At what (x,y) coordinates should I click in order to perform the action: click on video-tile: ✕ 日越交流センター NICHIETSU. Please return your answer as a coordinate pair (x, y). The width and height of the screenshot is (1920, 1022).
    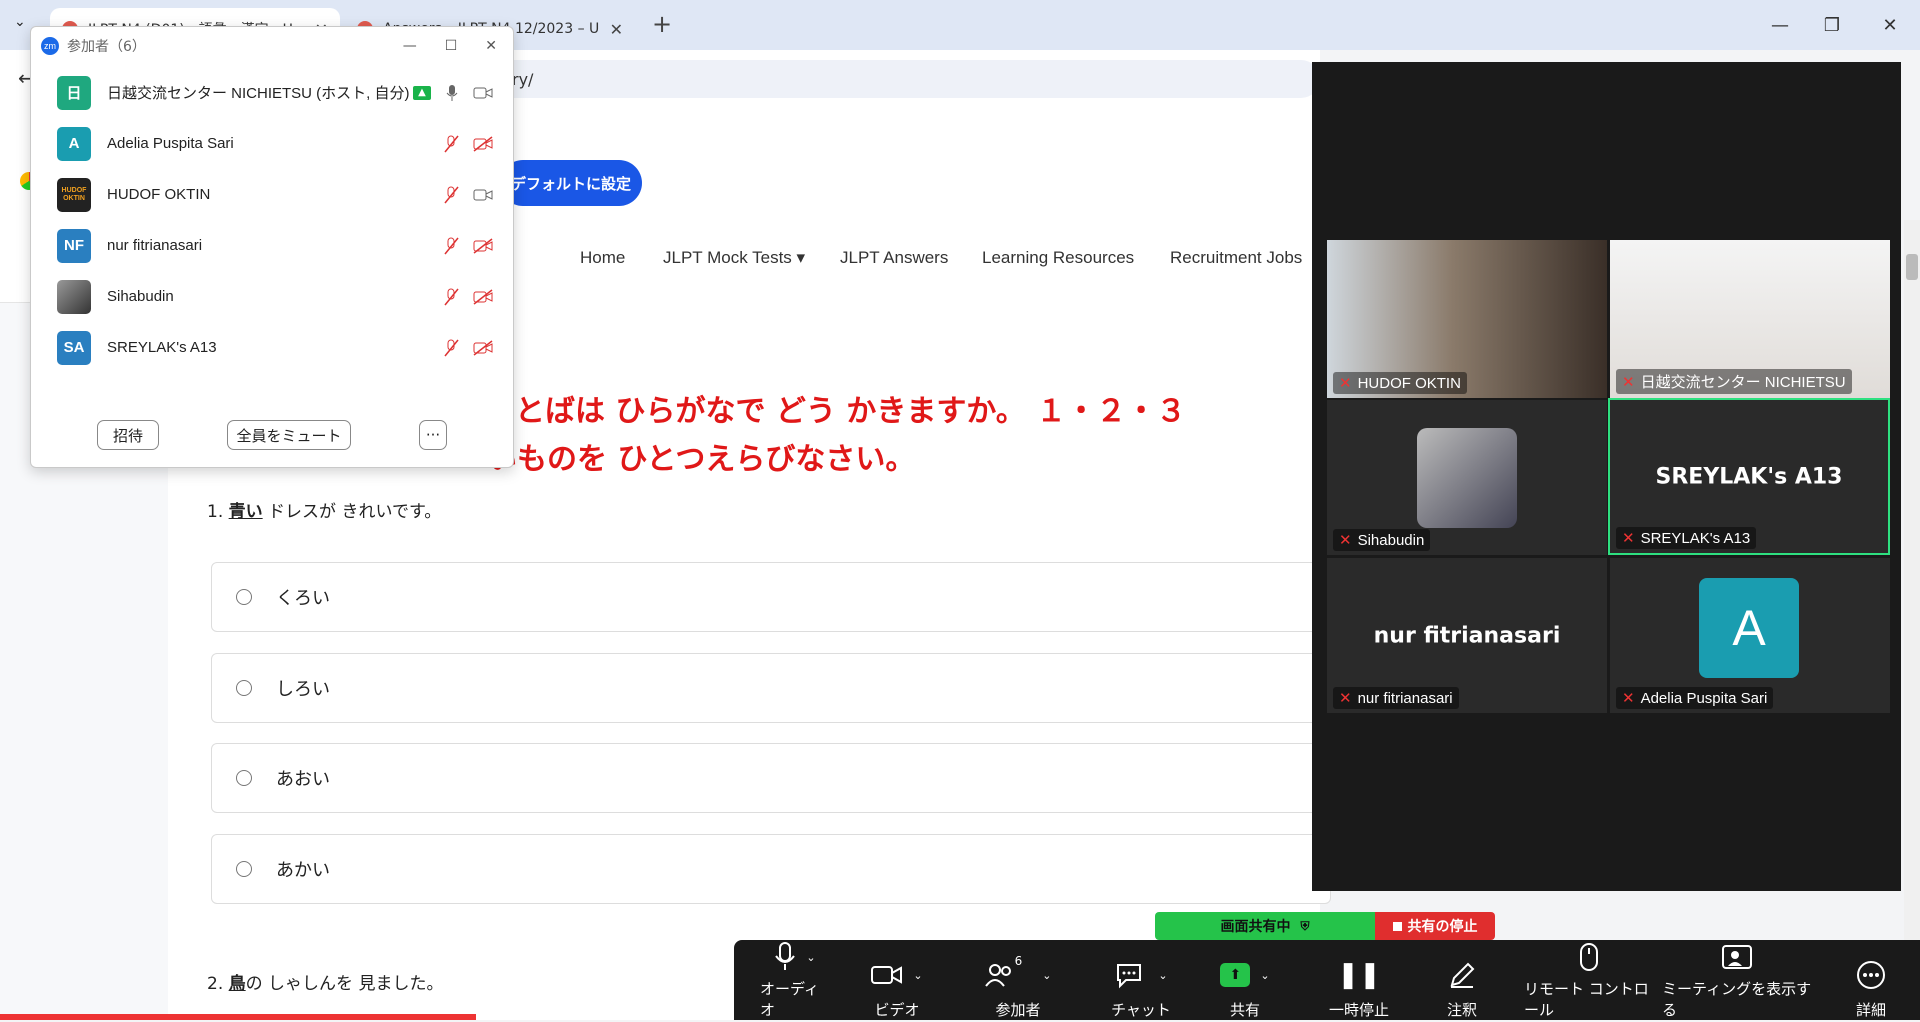
    Looking at the image, I should click on (1750, 319).